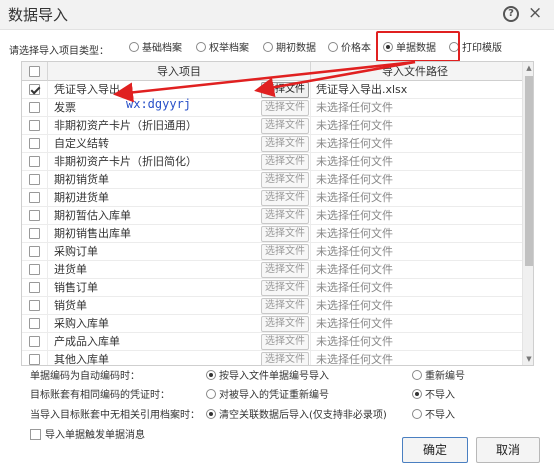 This screenshot has height=476, width=554. Describe the element at coordinates (438, 377) in the screenshot. I see `option-renumber: 重新编号` at that location.